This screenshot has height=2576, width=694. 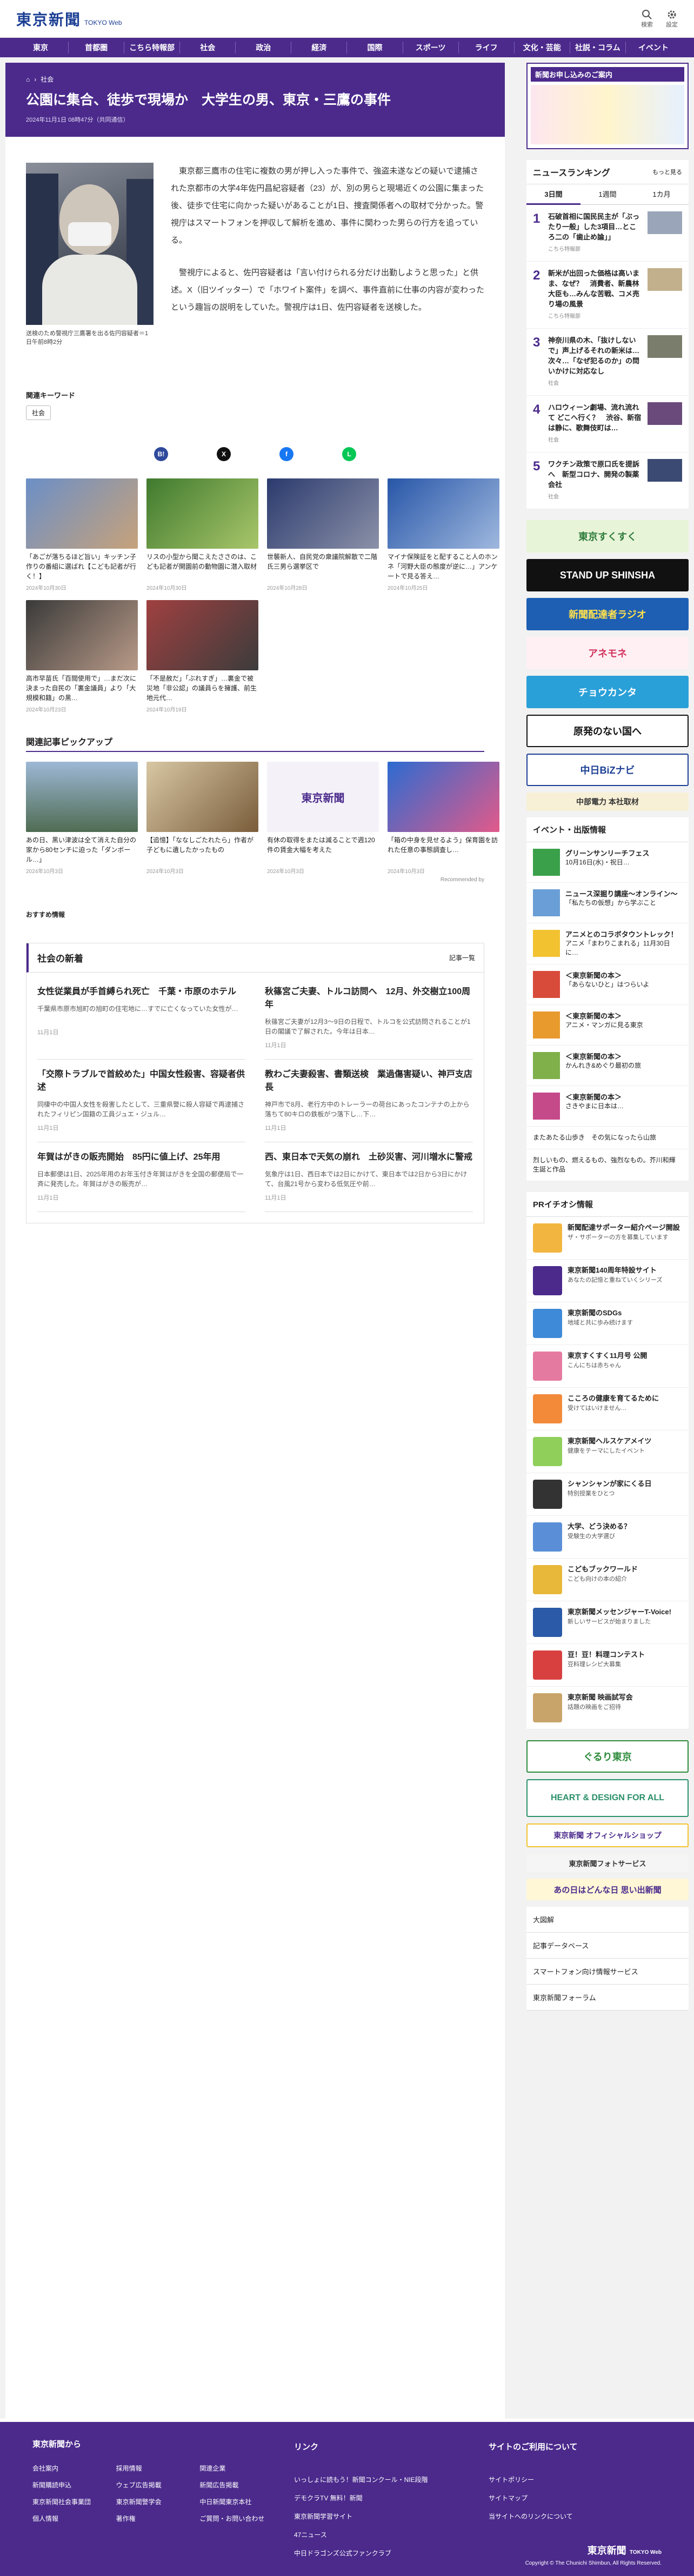 What do you see at coordinates (653, 48) in the screenshot?
I see `nav-item: イベント` at bounding box center [653, 48].